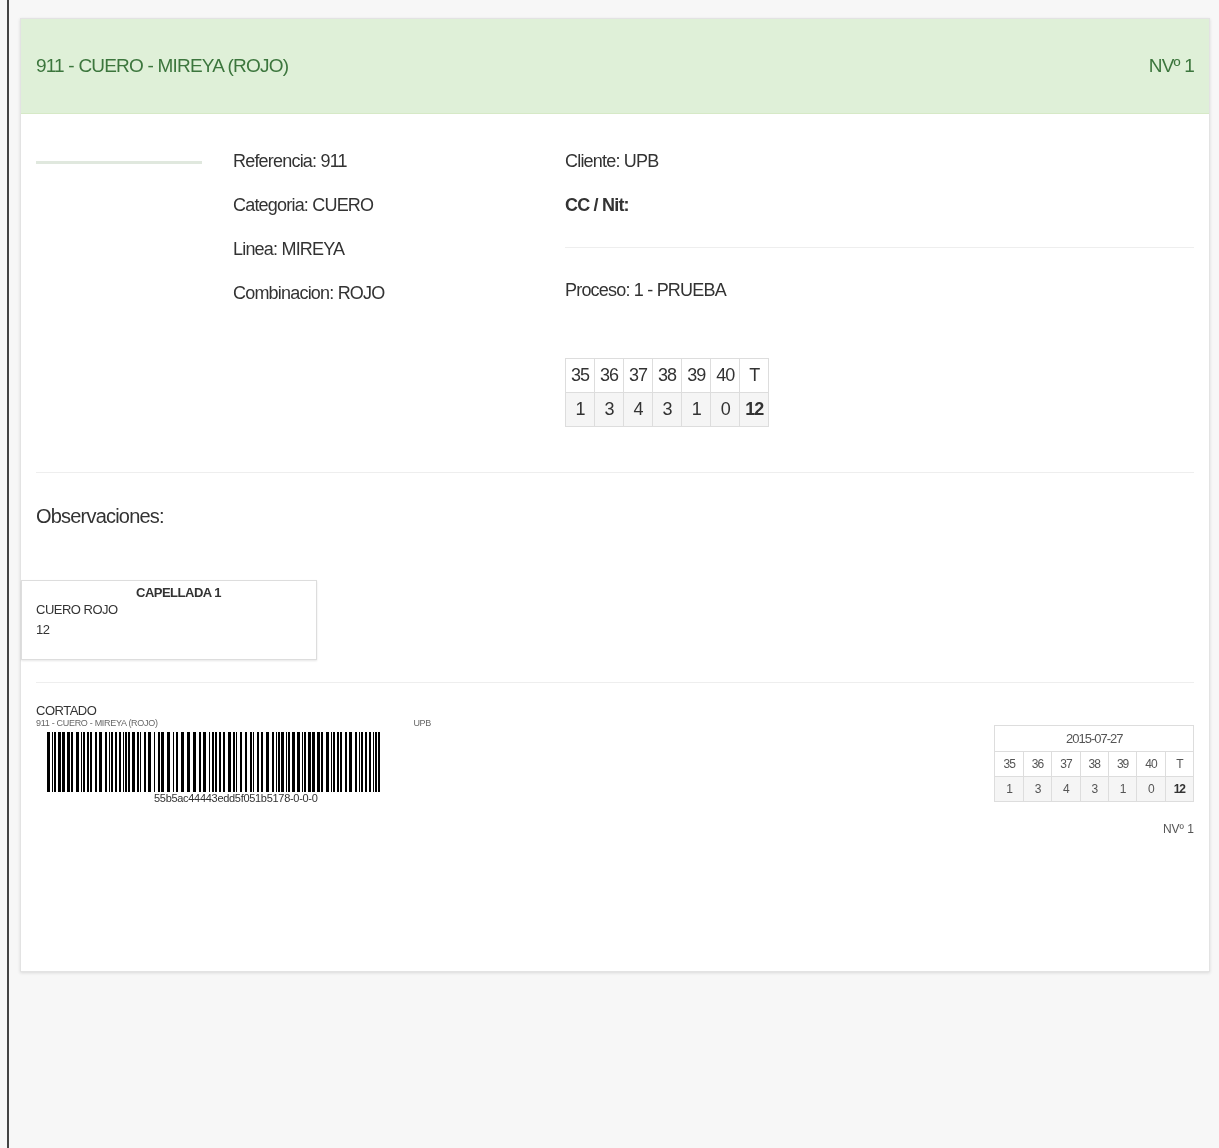 This screenshot has height=1148, width=1219. I want to click on stage-text: CORTADO, so click(67, 710).